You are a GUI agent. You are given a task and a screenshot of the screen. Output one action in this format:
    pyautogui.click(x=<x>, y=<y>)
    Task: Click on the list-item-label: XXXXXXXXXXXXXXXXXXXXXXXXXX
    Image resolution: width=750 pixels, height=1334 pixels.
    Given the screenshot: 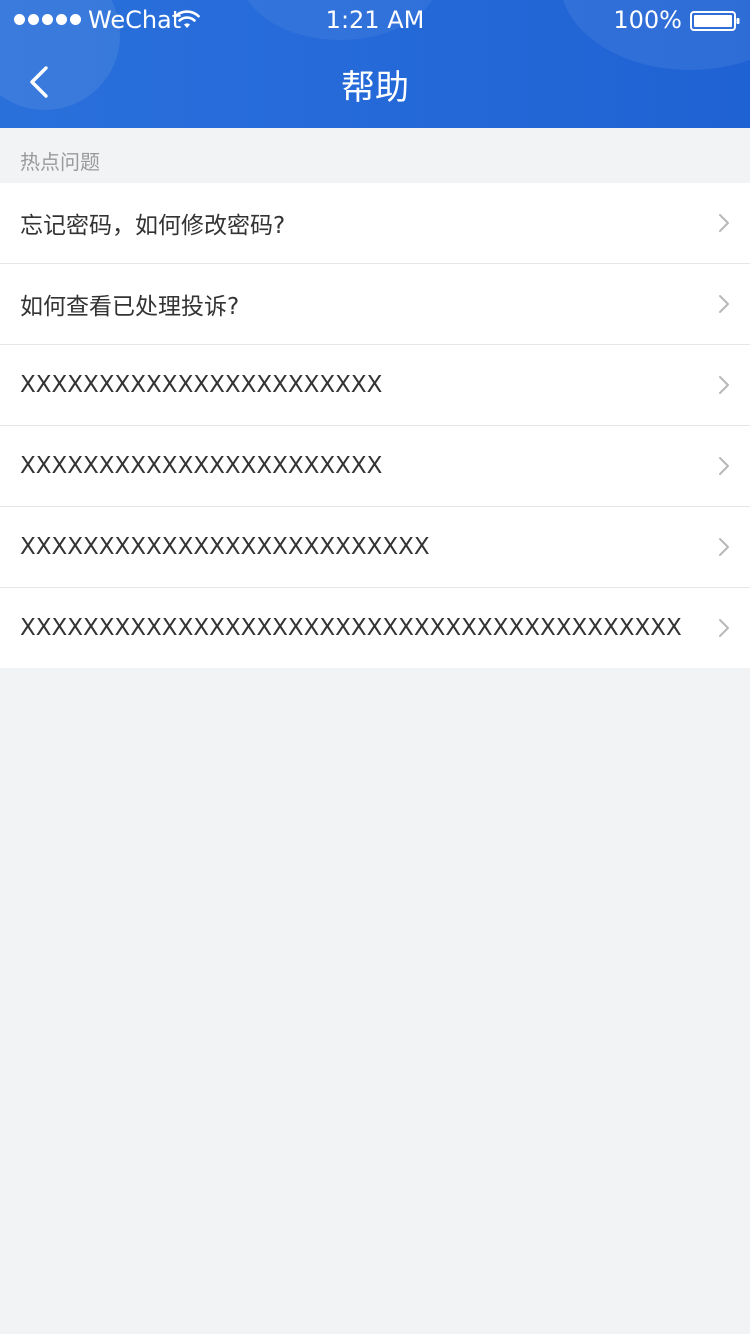 What is the action you would take?
    pyautogui.click(x=225, y=547)
    